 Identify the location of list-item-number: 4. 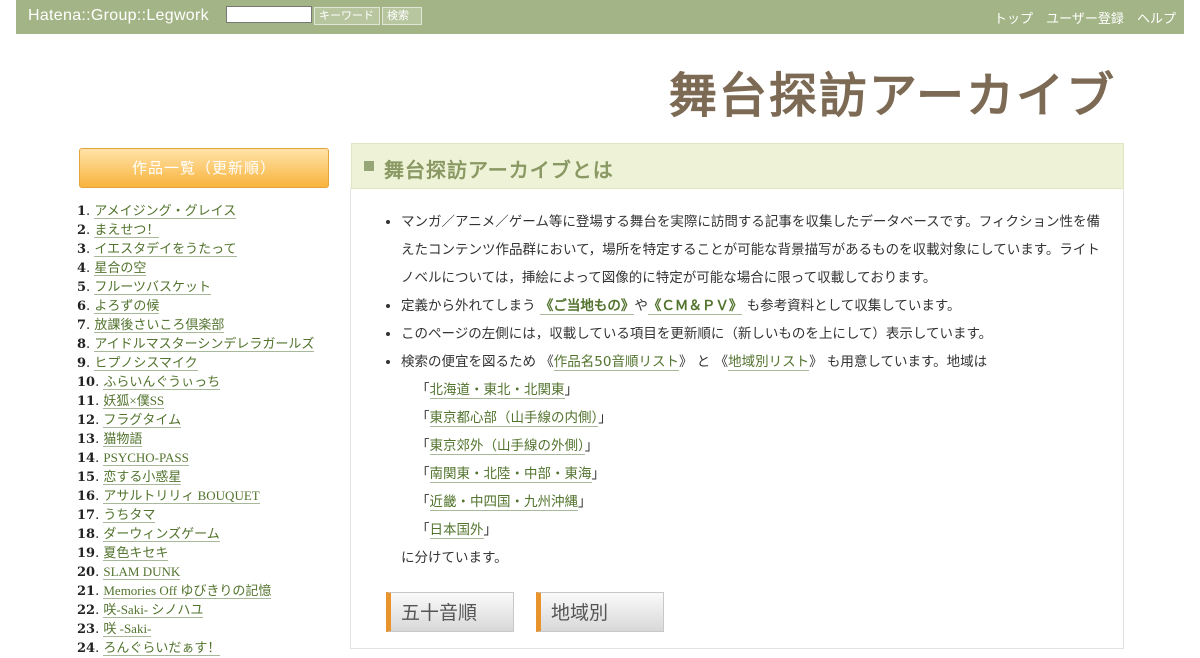
(82, 268).